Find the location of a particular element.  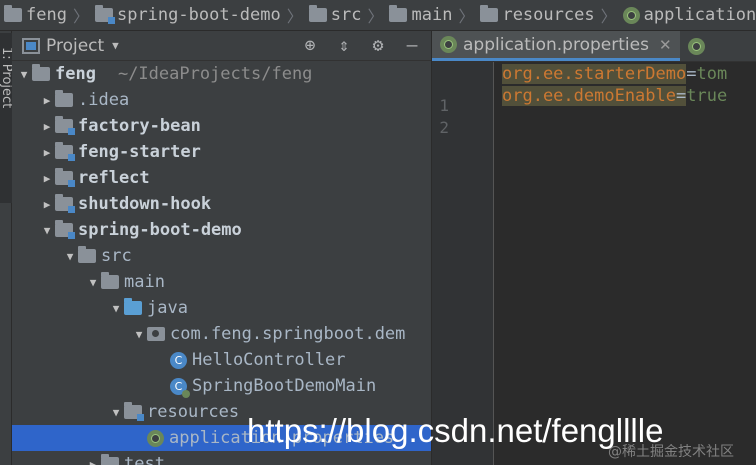

project-panel-toolbar: ⊕ ⇕ ⚙ — is located at coordinates (366, 45).